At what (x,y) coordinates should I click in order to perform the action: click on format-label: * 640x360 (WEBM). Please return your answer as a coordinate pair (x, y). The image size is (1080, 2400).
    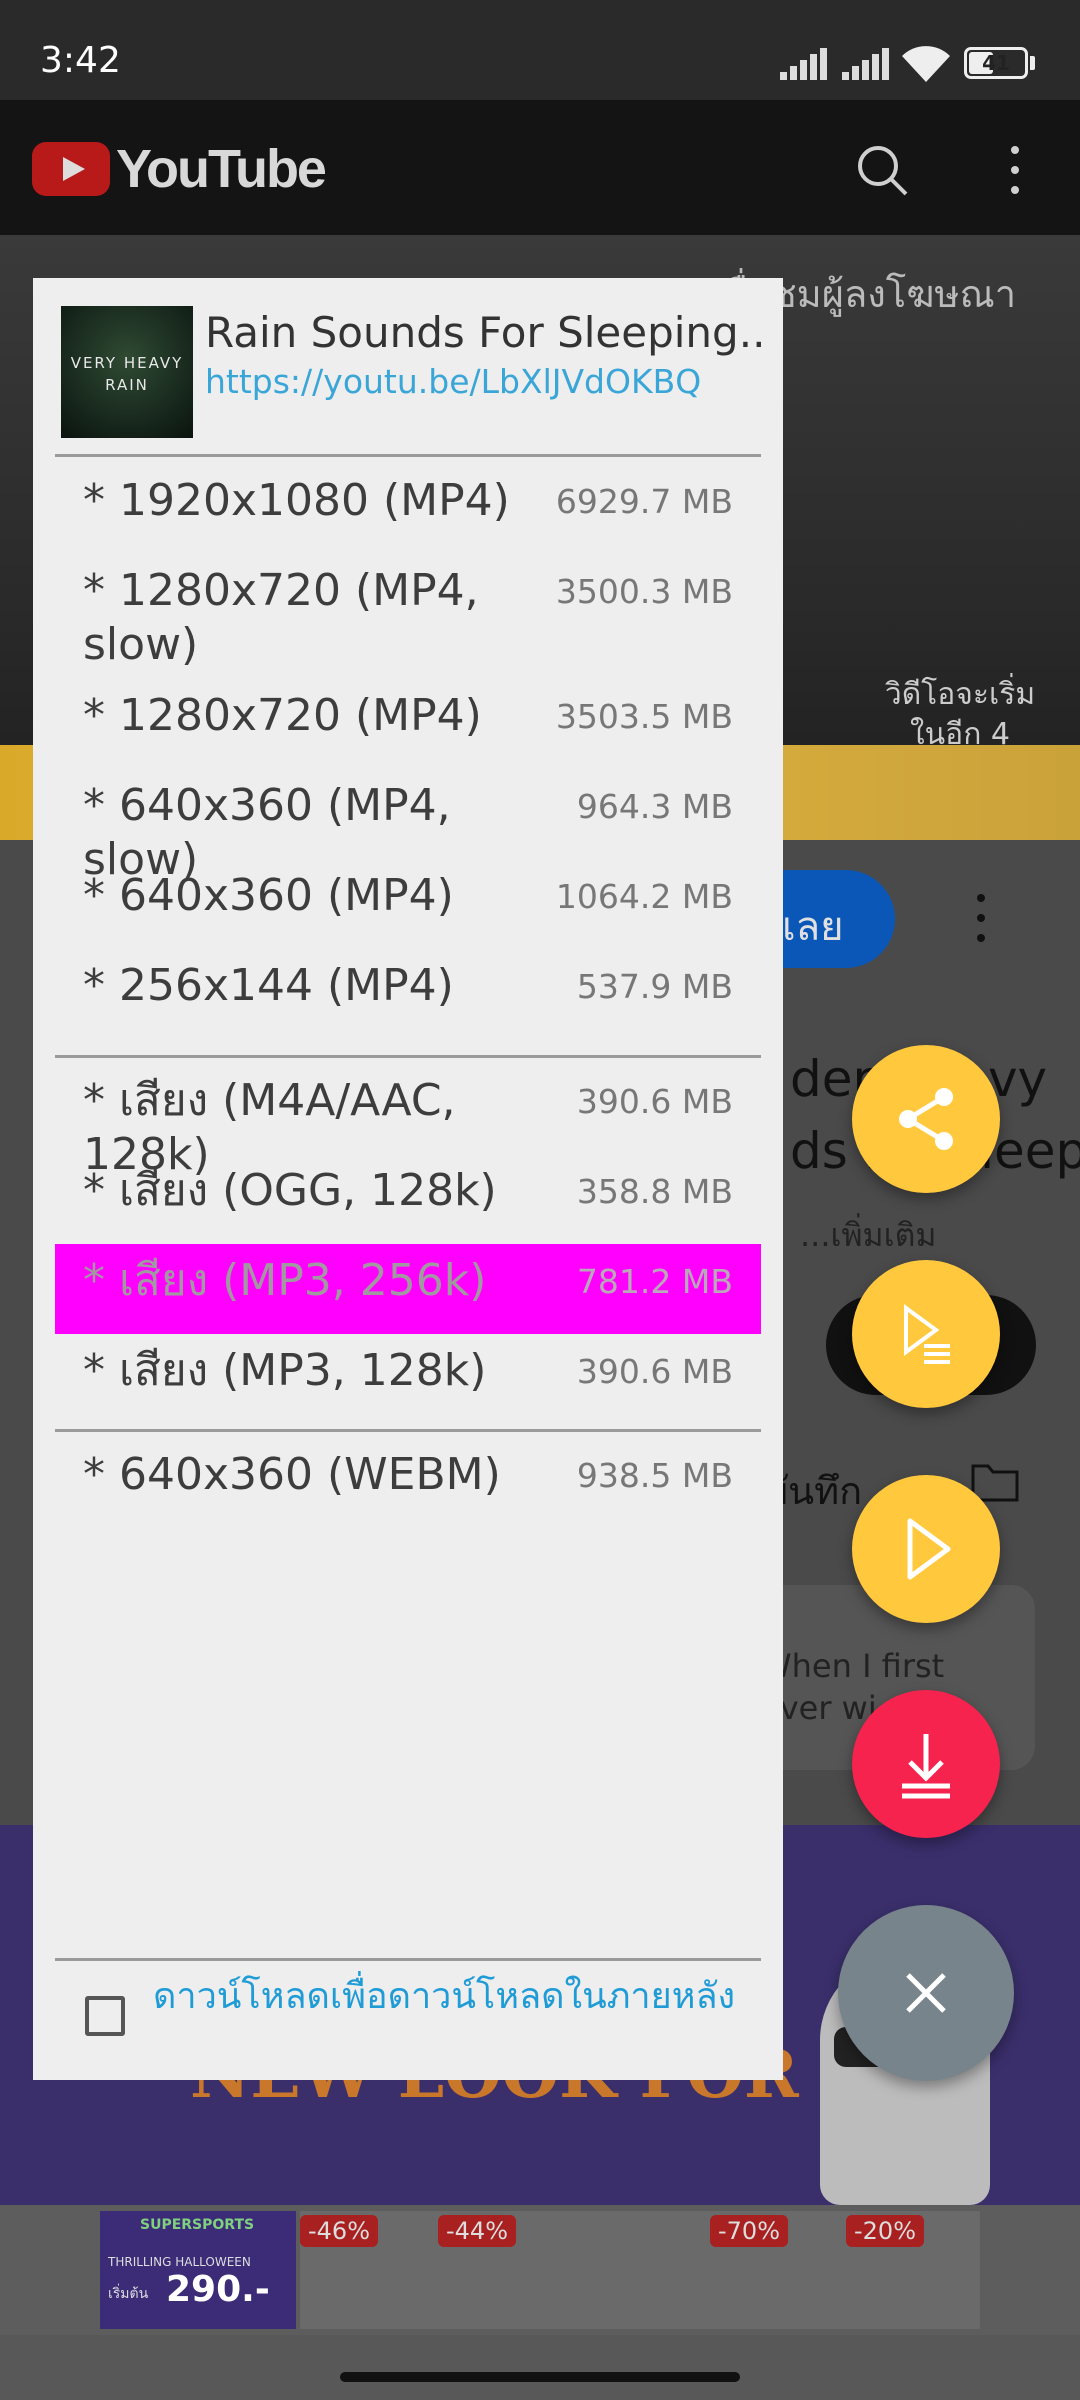
    Looking at the image, I should click on (292, 1474).